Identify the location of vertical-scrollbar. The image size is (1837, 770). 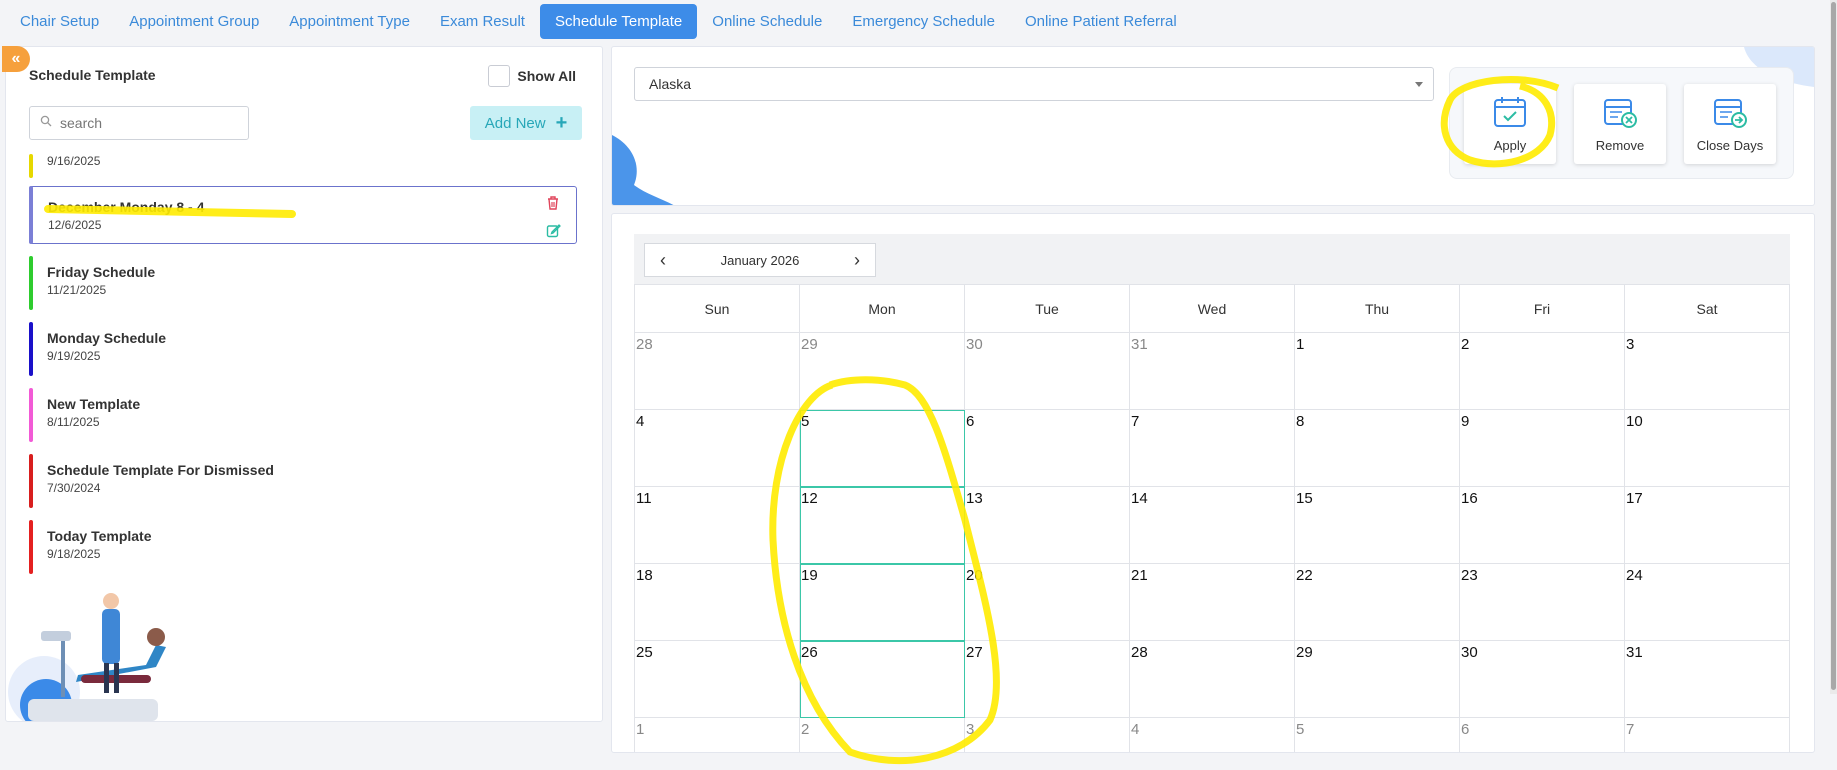
(1833, 347).